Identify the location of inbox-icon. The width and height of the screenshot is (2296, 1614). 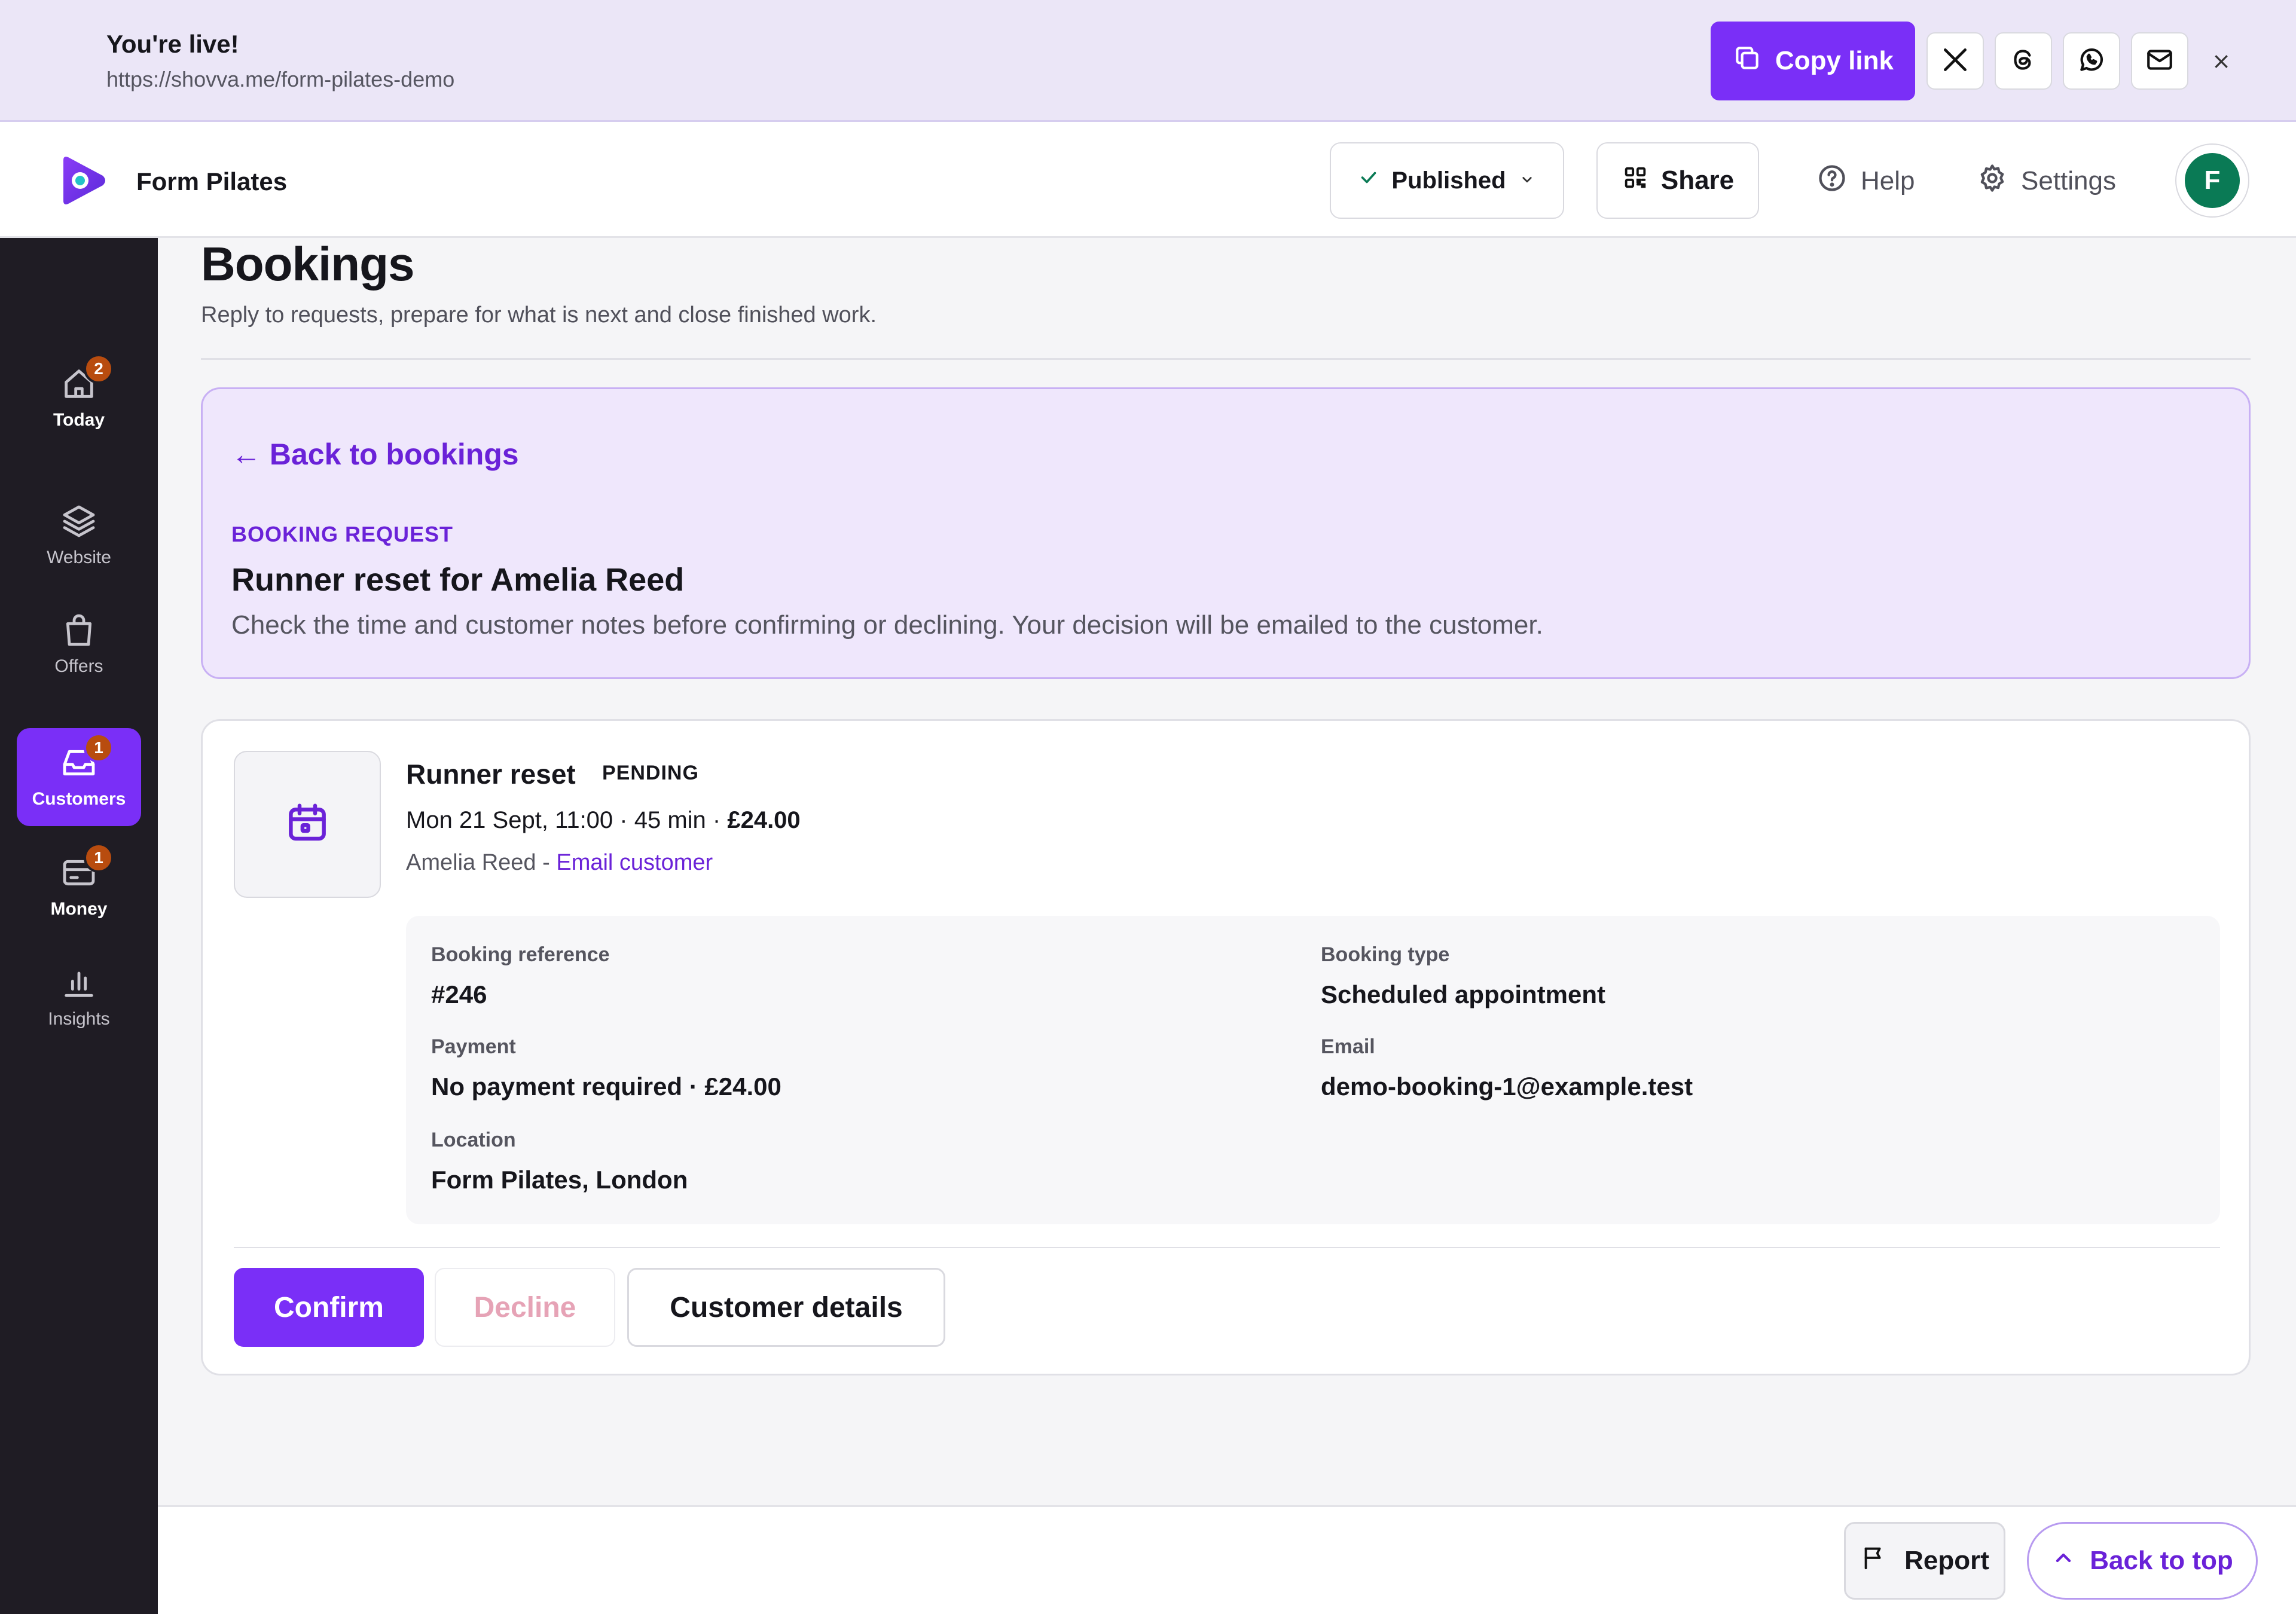
(79, 768).